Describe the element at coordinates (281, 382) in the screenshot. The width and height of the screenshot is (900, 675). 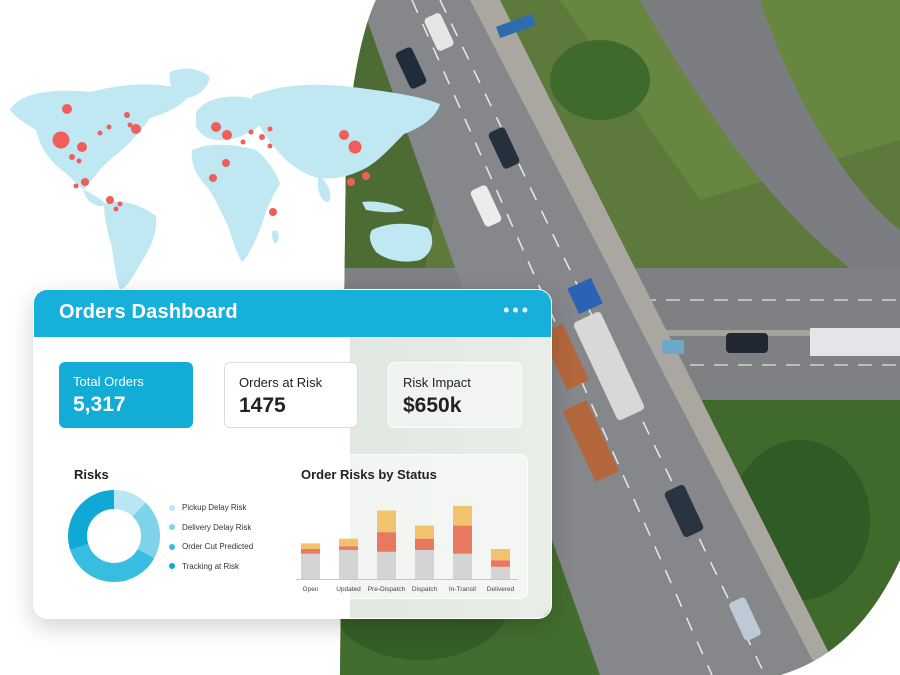
I see `kpi-label: Orders at Risk` at that location.